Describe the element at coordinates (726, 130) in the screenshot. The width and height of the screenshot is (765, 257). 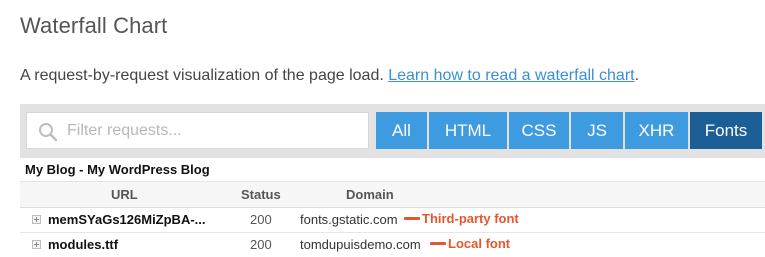
I see `filter-fonts-button: Fonts` at that location.